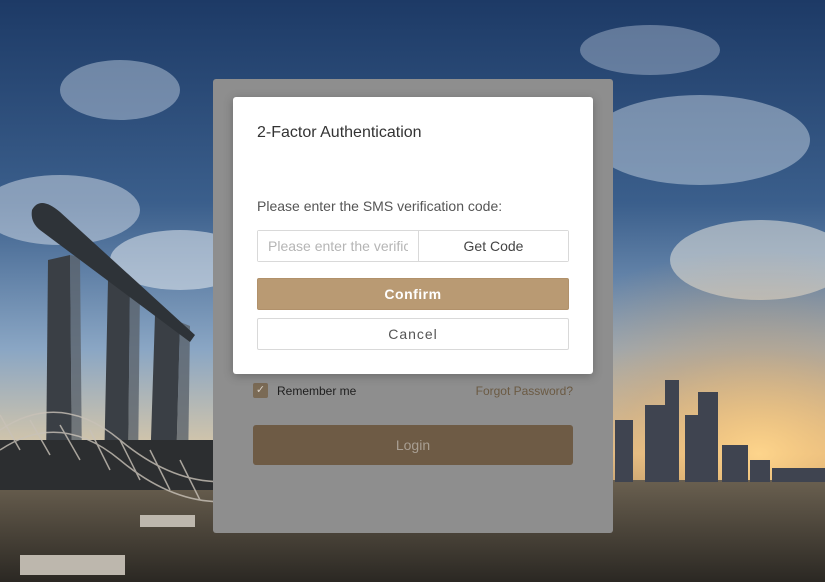  What do you see at coordinates (413, 294) in the screenshot?
I see `confirm-button: Confirm` at bounding box center [413, 294].